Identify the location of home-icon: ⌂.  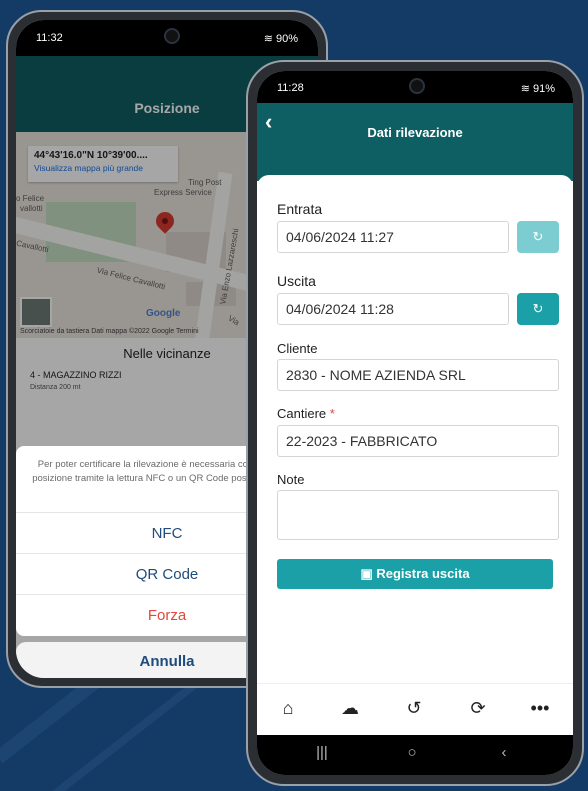
(288, 708).